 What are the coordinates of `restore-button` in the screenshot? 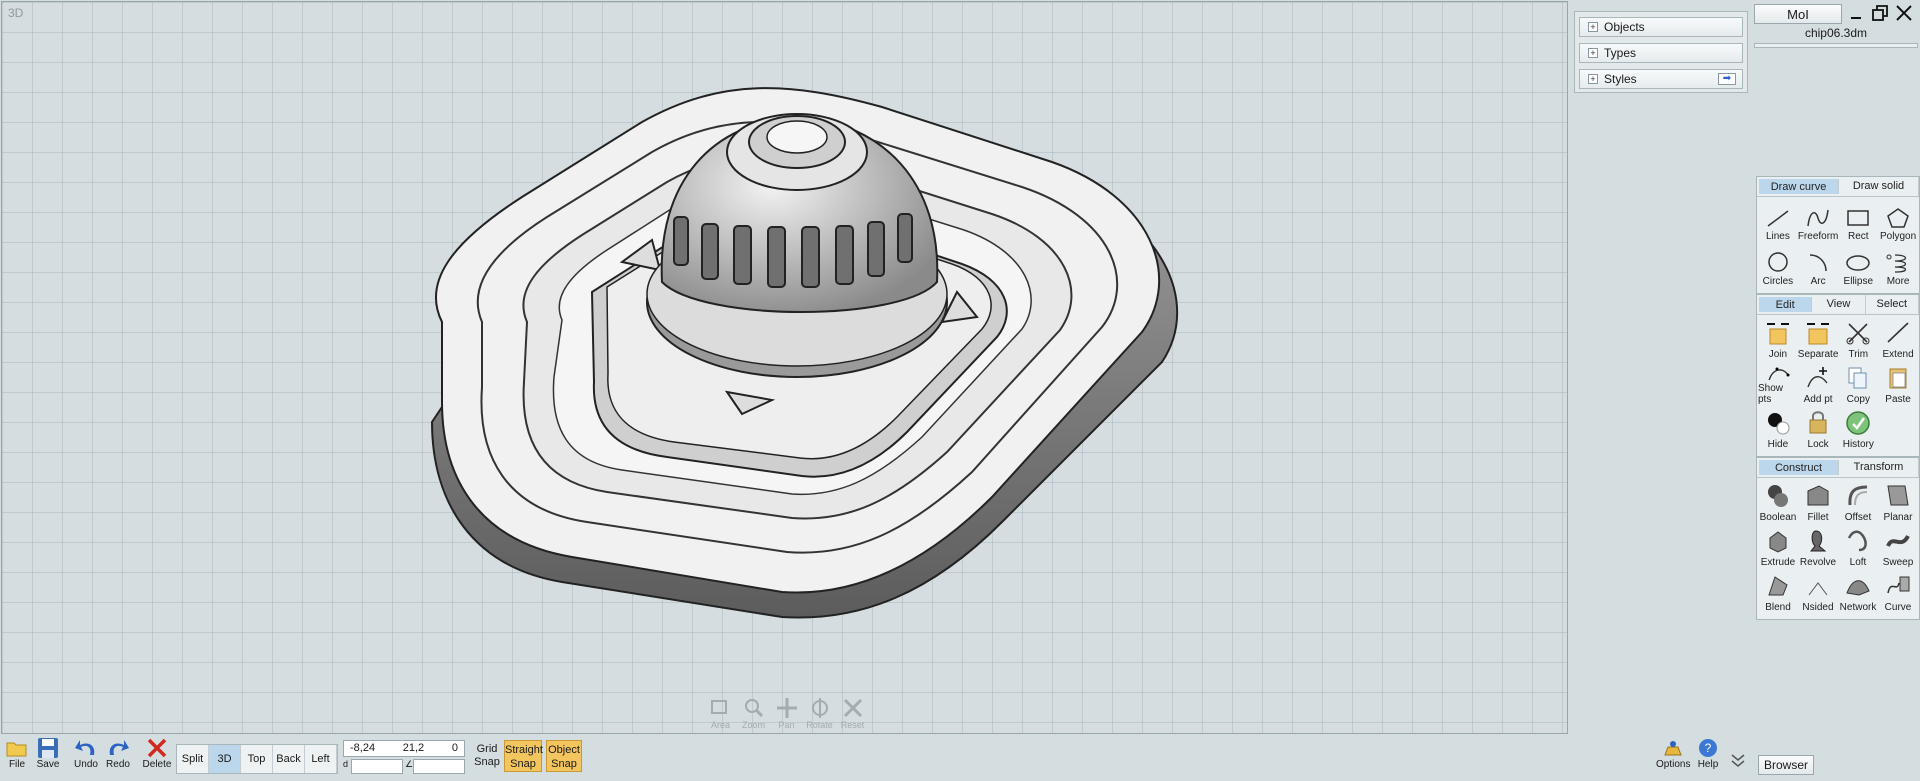 It's located at (1880, 13).